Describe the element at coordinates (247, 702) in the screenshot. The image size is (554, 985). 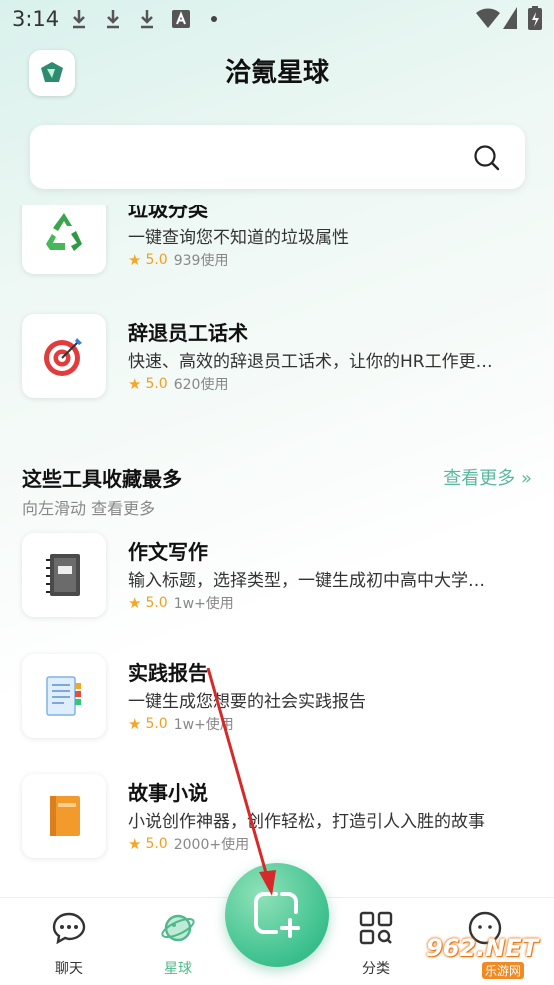
I see `tool-description: 一键生成您想要的社会实践报告` at that location.